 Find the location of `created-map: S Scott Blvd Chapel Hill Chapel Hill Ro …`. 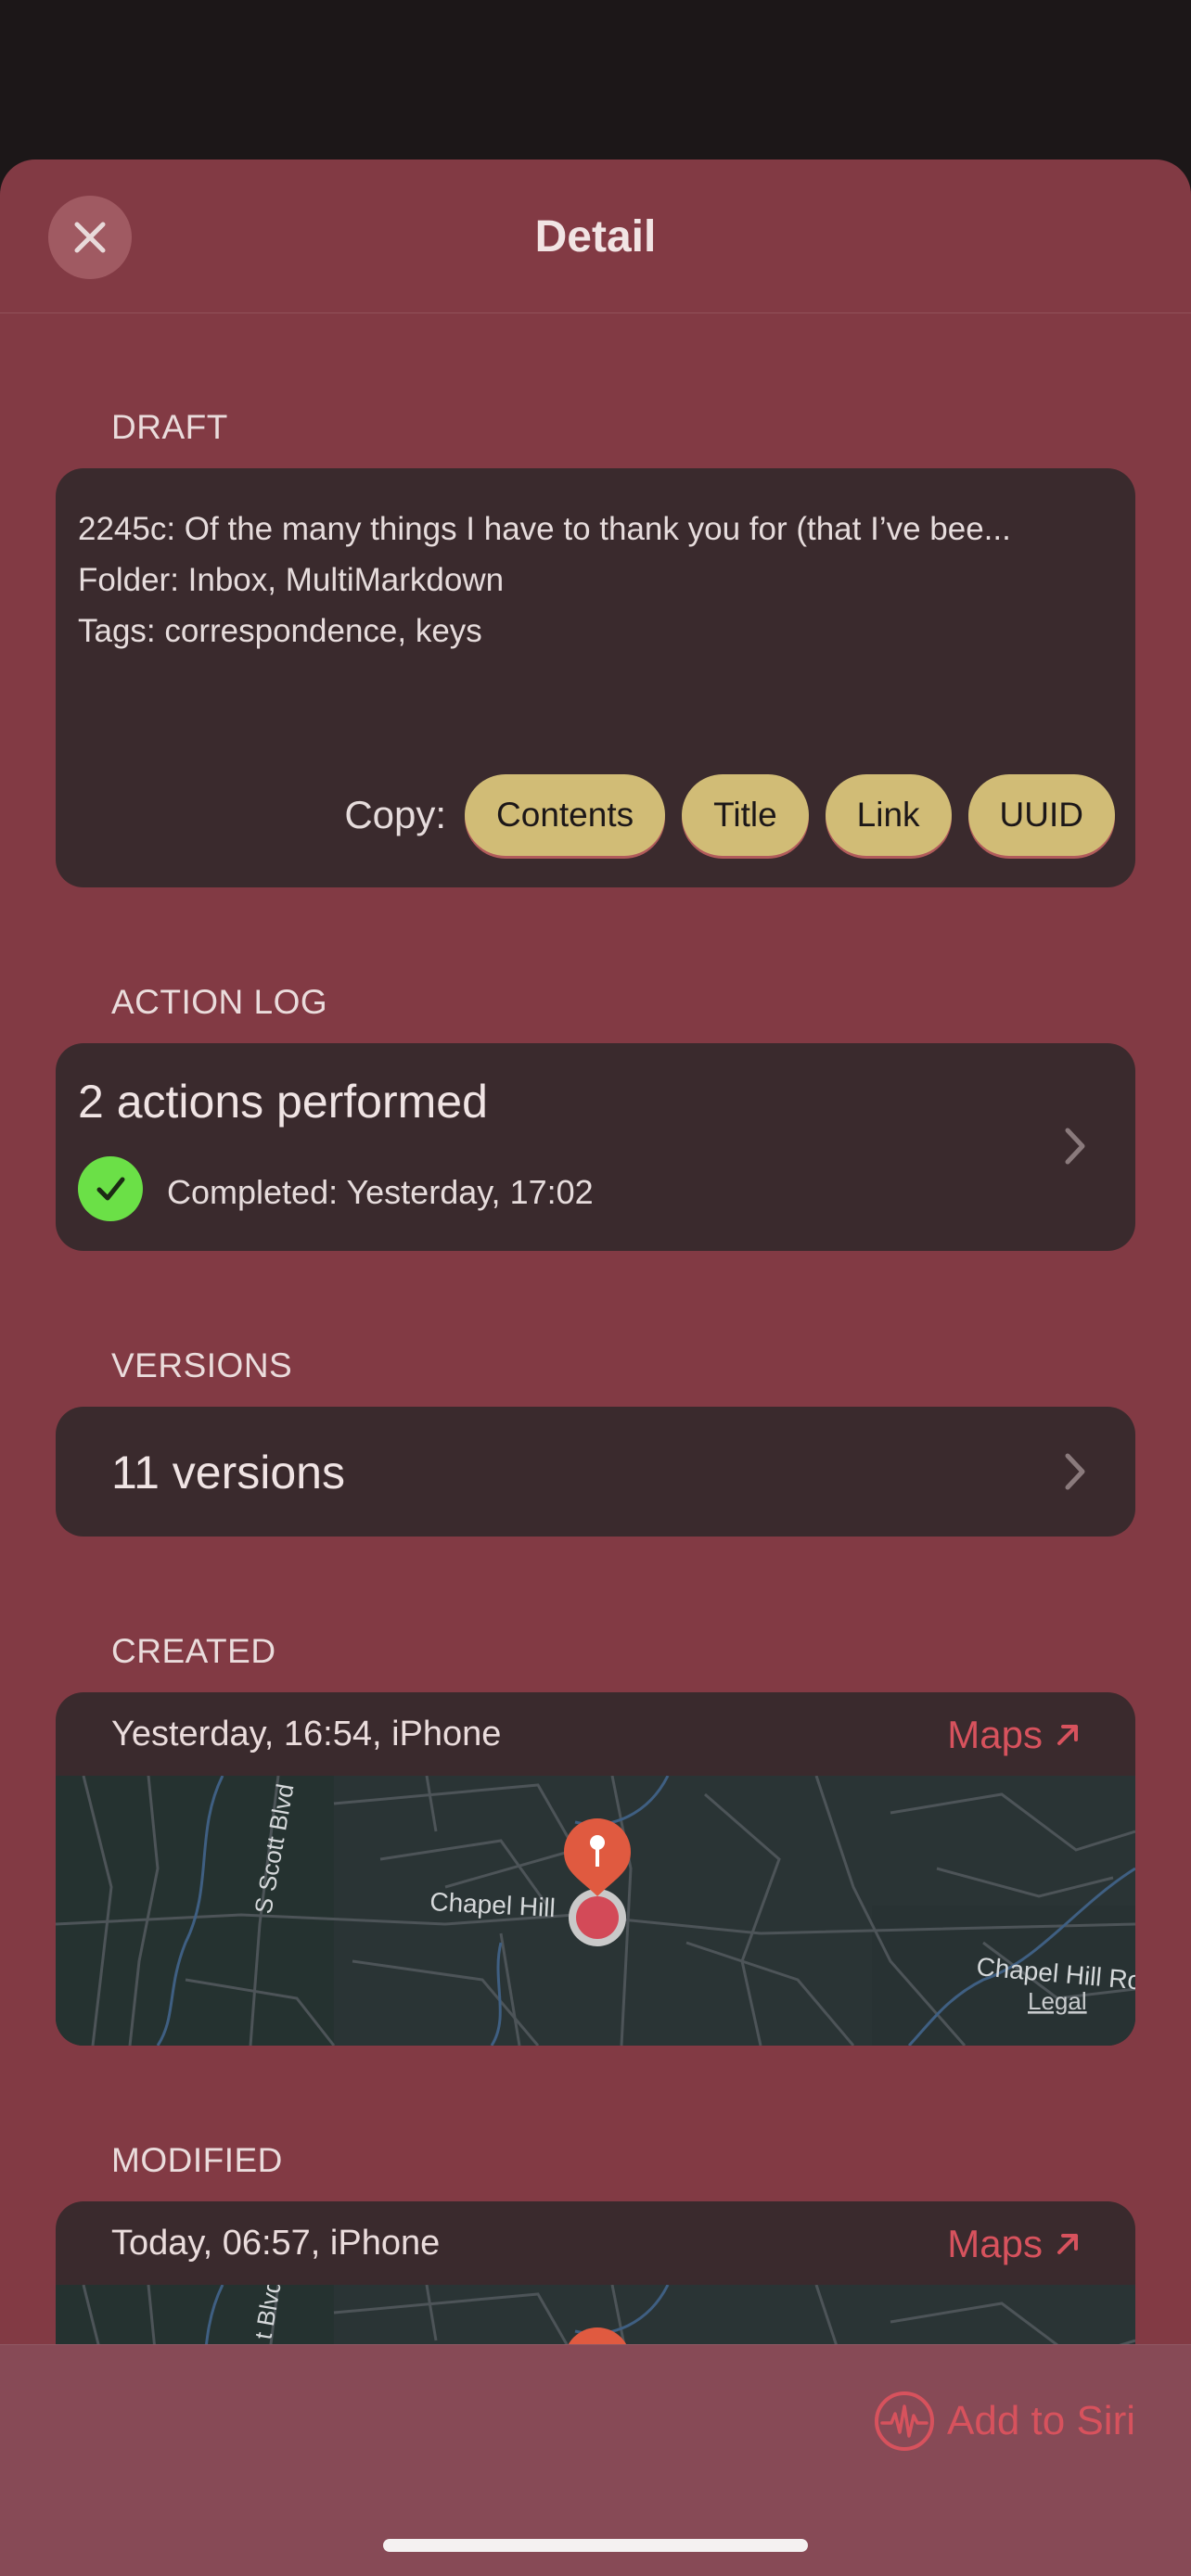

created-map: S Scott Blvd Chapel Hill Chapel Hill Ro … is located at coordinates (595, 1911).